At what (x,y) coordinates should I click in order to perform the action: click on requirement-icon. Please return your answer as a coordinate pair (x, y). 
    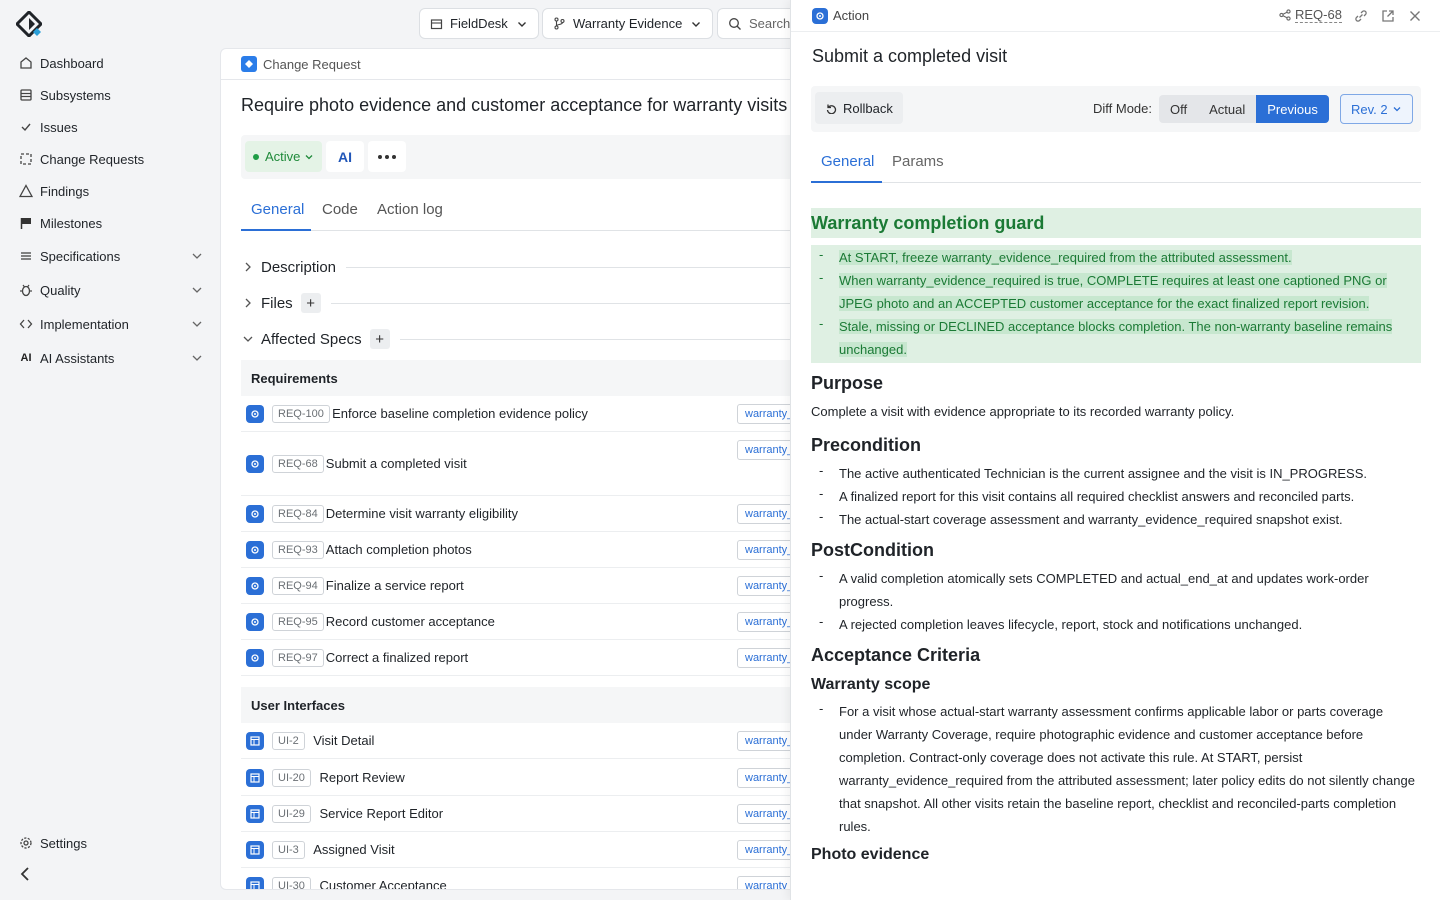
    Looking at the image, I should click on (255, 657).